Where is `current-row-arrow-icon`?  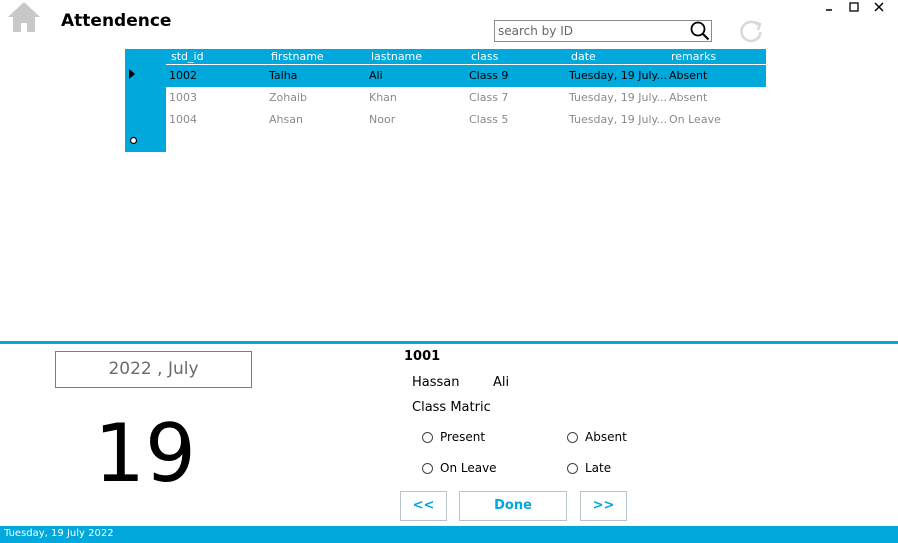
current-row-arrow-icon is located at coordinates (132, 74).